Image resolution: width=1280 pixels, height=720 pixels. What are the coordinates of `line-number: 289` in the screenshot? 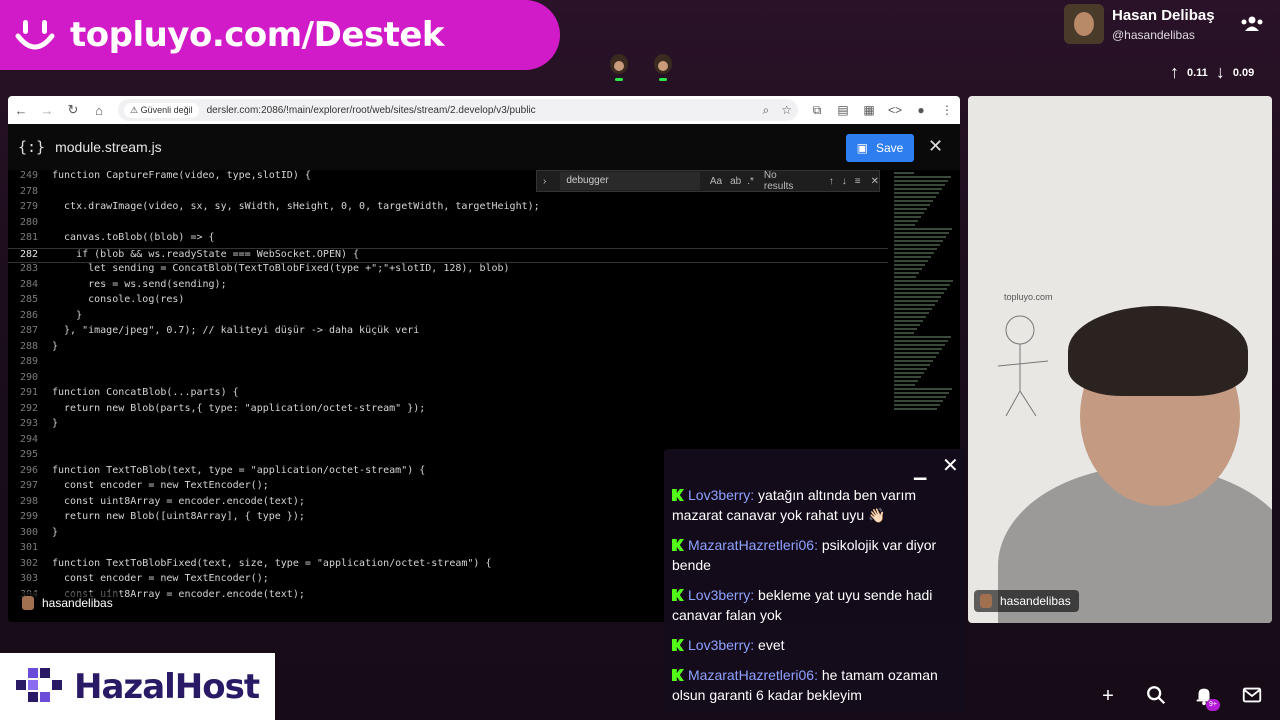 It's located at (28, 361).